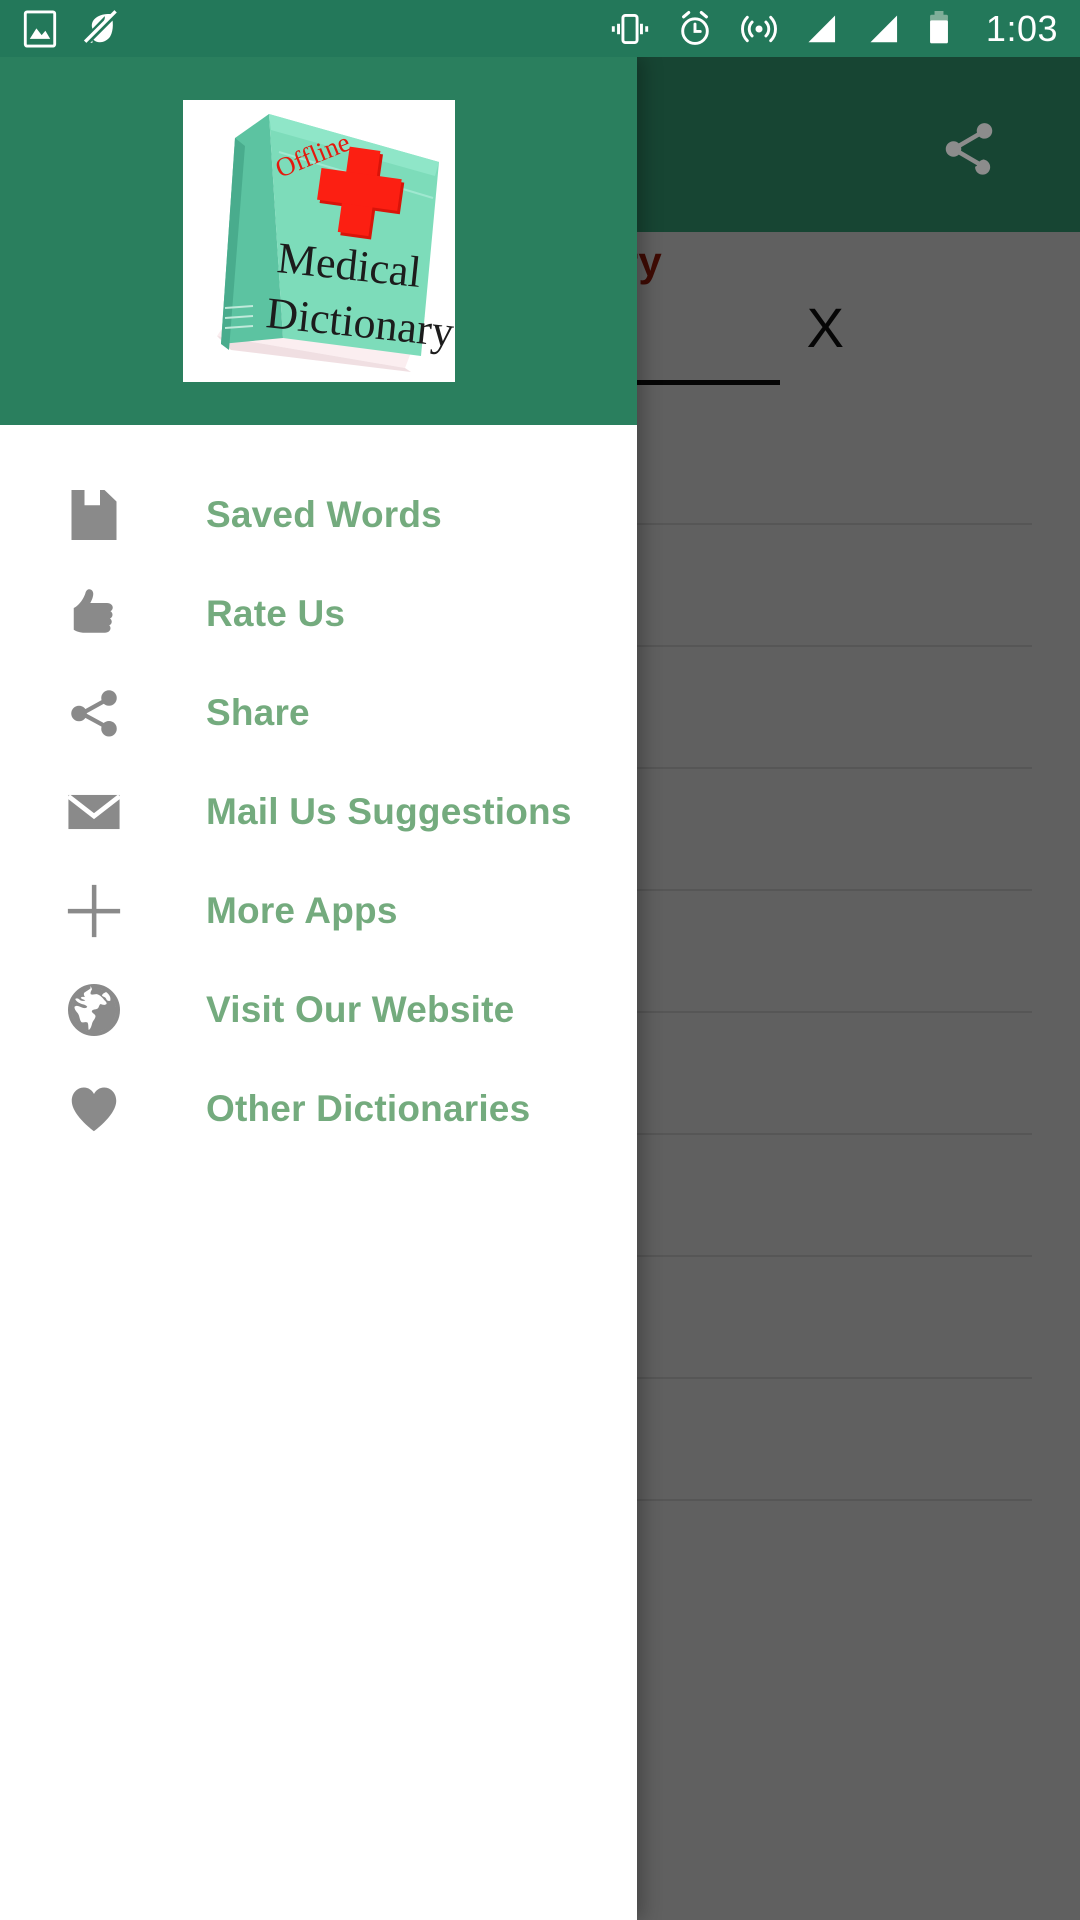 Image resolution: width=1080 pixels, height=1920 pixels. What do you see at coordinates (101, 27) in the screenshot?
I see `data-saver-off-icon` at bounding box center [101, 27].